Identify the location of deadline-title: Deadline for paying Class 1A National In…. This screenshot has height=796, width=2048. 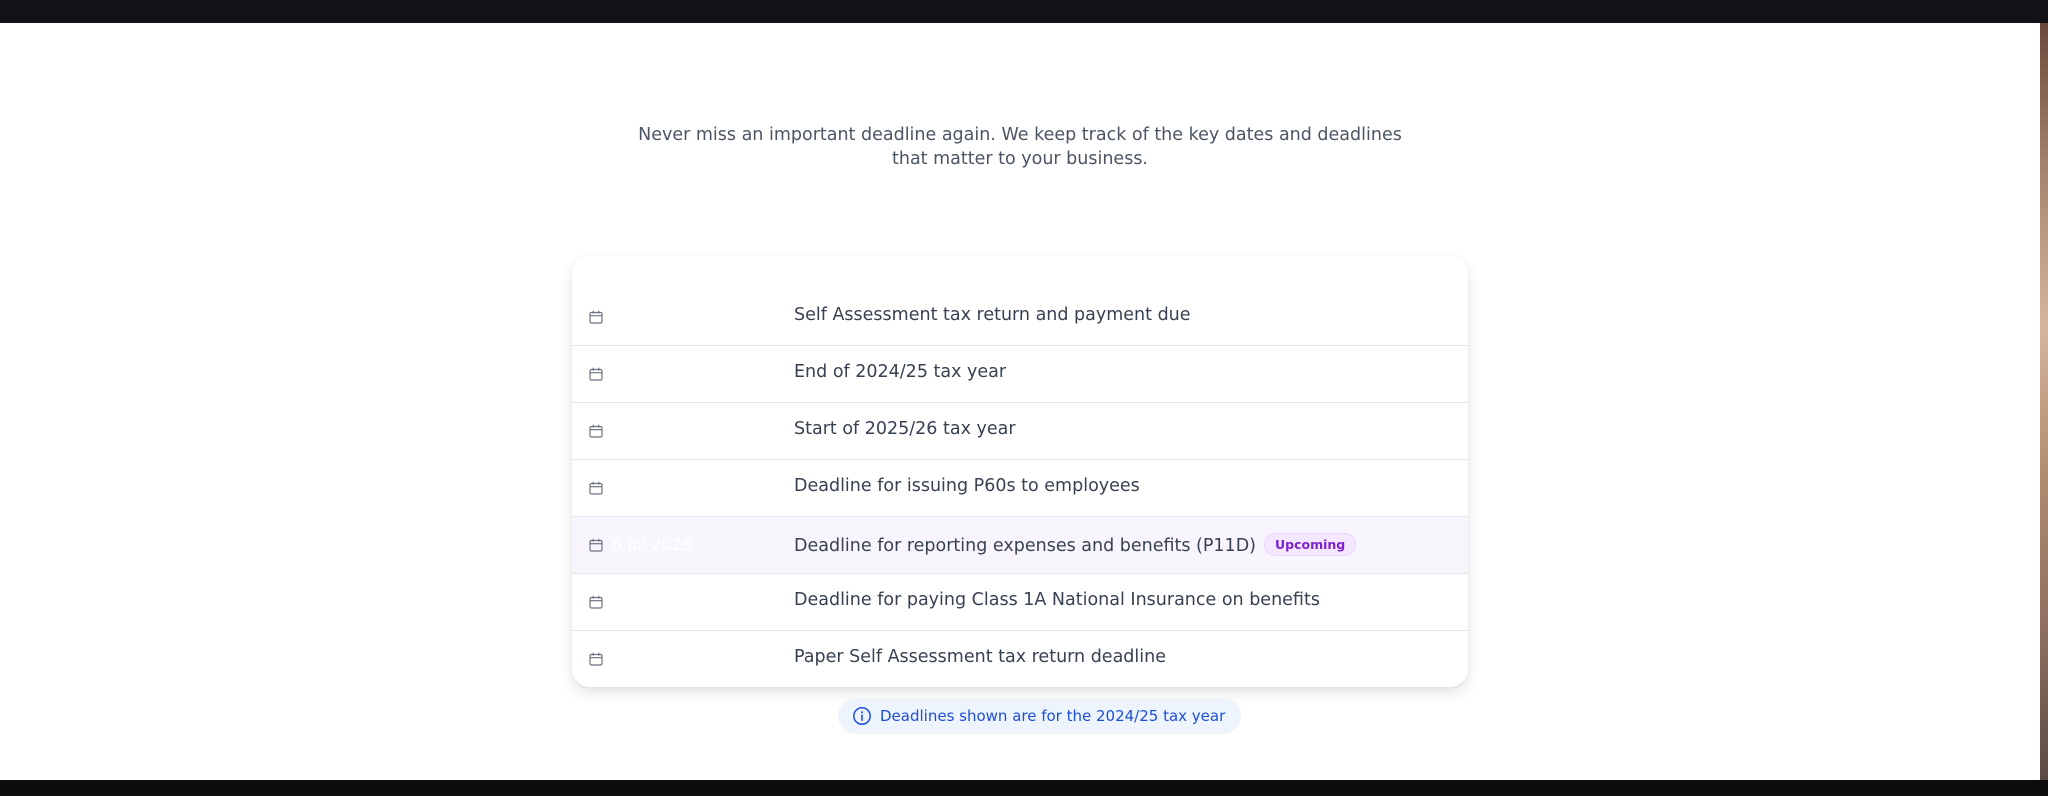
(1057, 600).